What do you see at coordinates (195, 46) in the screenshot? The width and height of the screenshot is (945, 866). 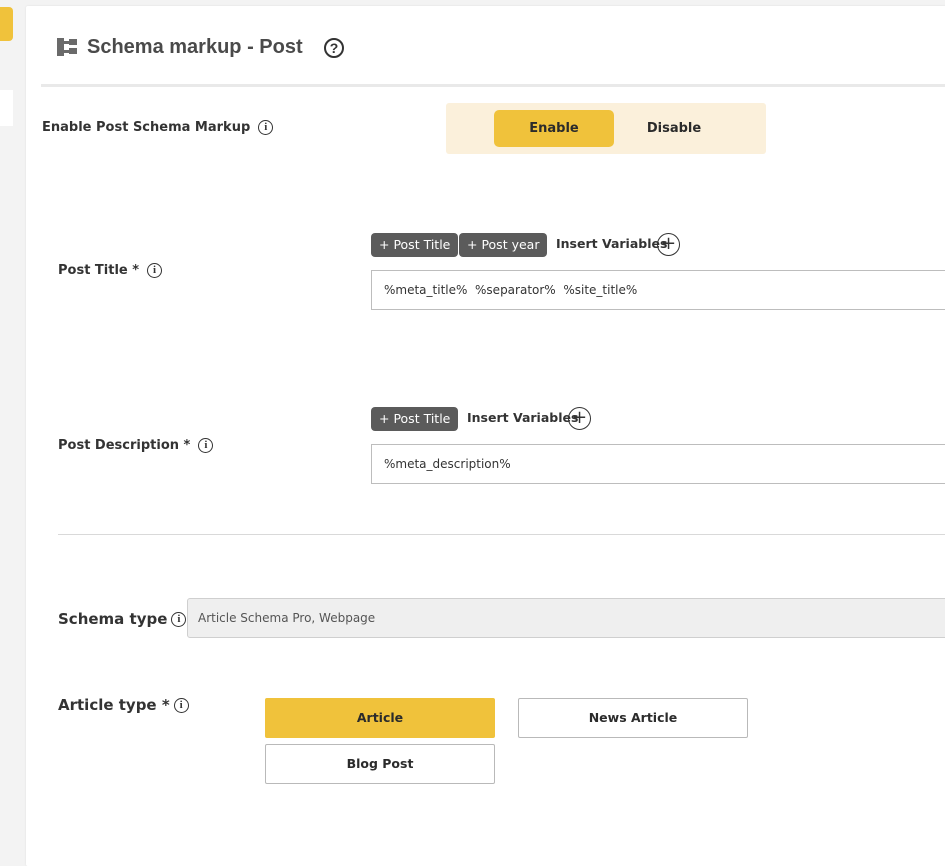 I see `page-title: Schema markup - Post` at bounding box center [195, 46].